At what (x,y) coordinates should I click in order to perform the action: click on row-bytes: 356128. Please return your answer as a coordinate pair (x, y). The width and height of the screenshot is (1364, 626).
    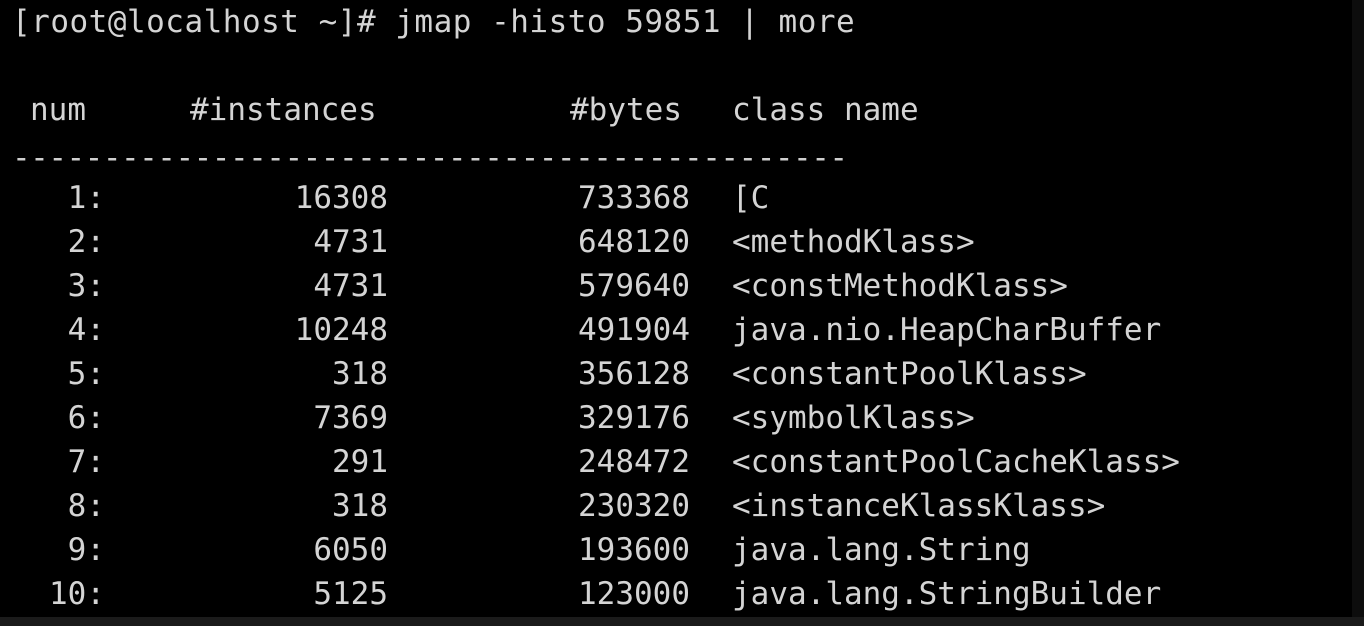
    Looking at the image, I should click on (634, 374).